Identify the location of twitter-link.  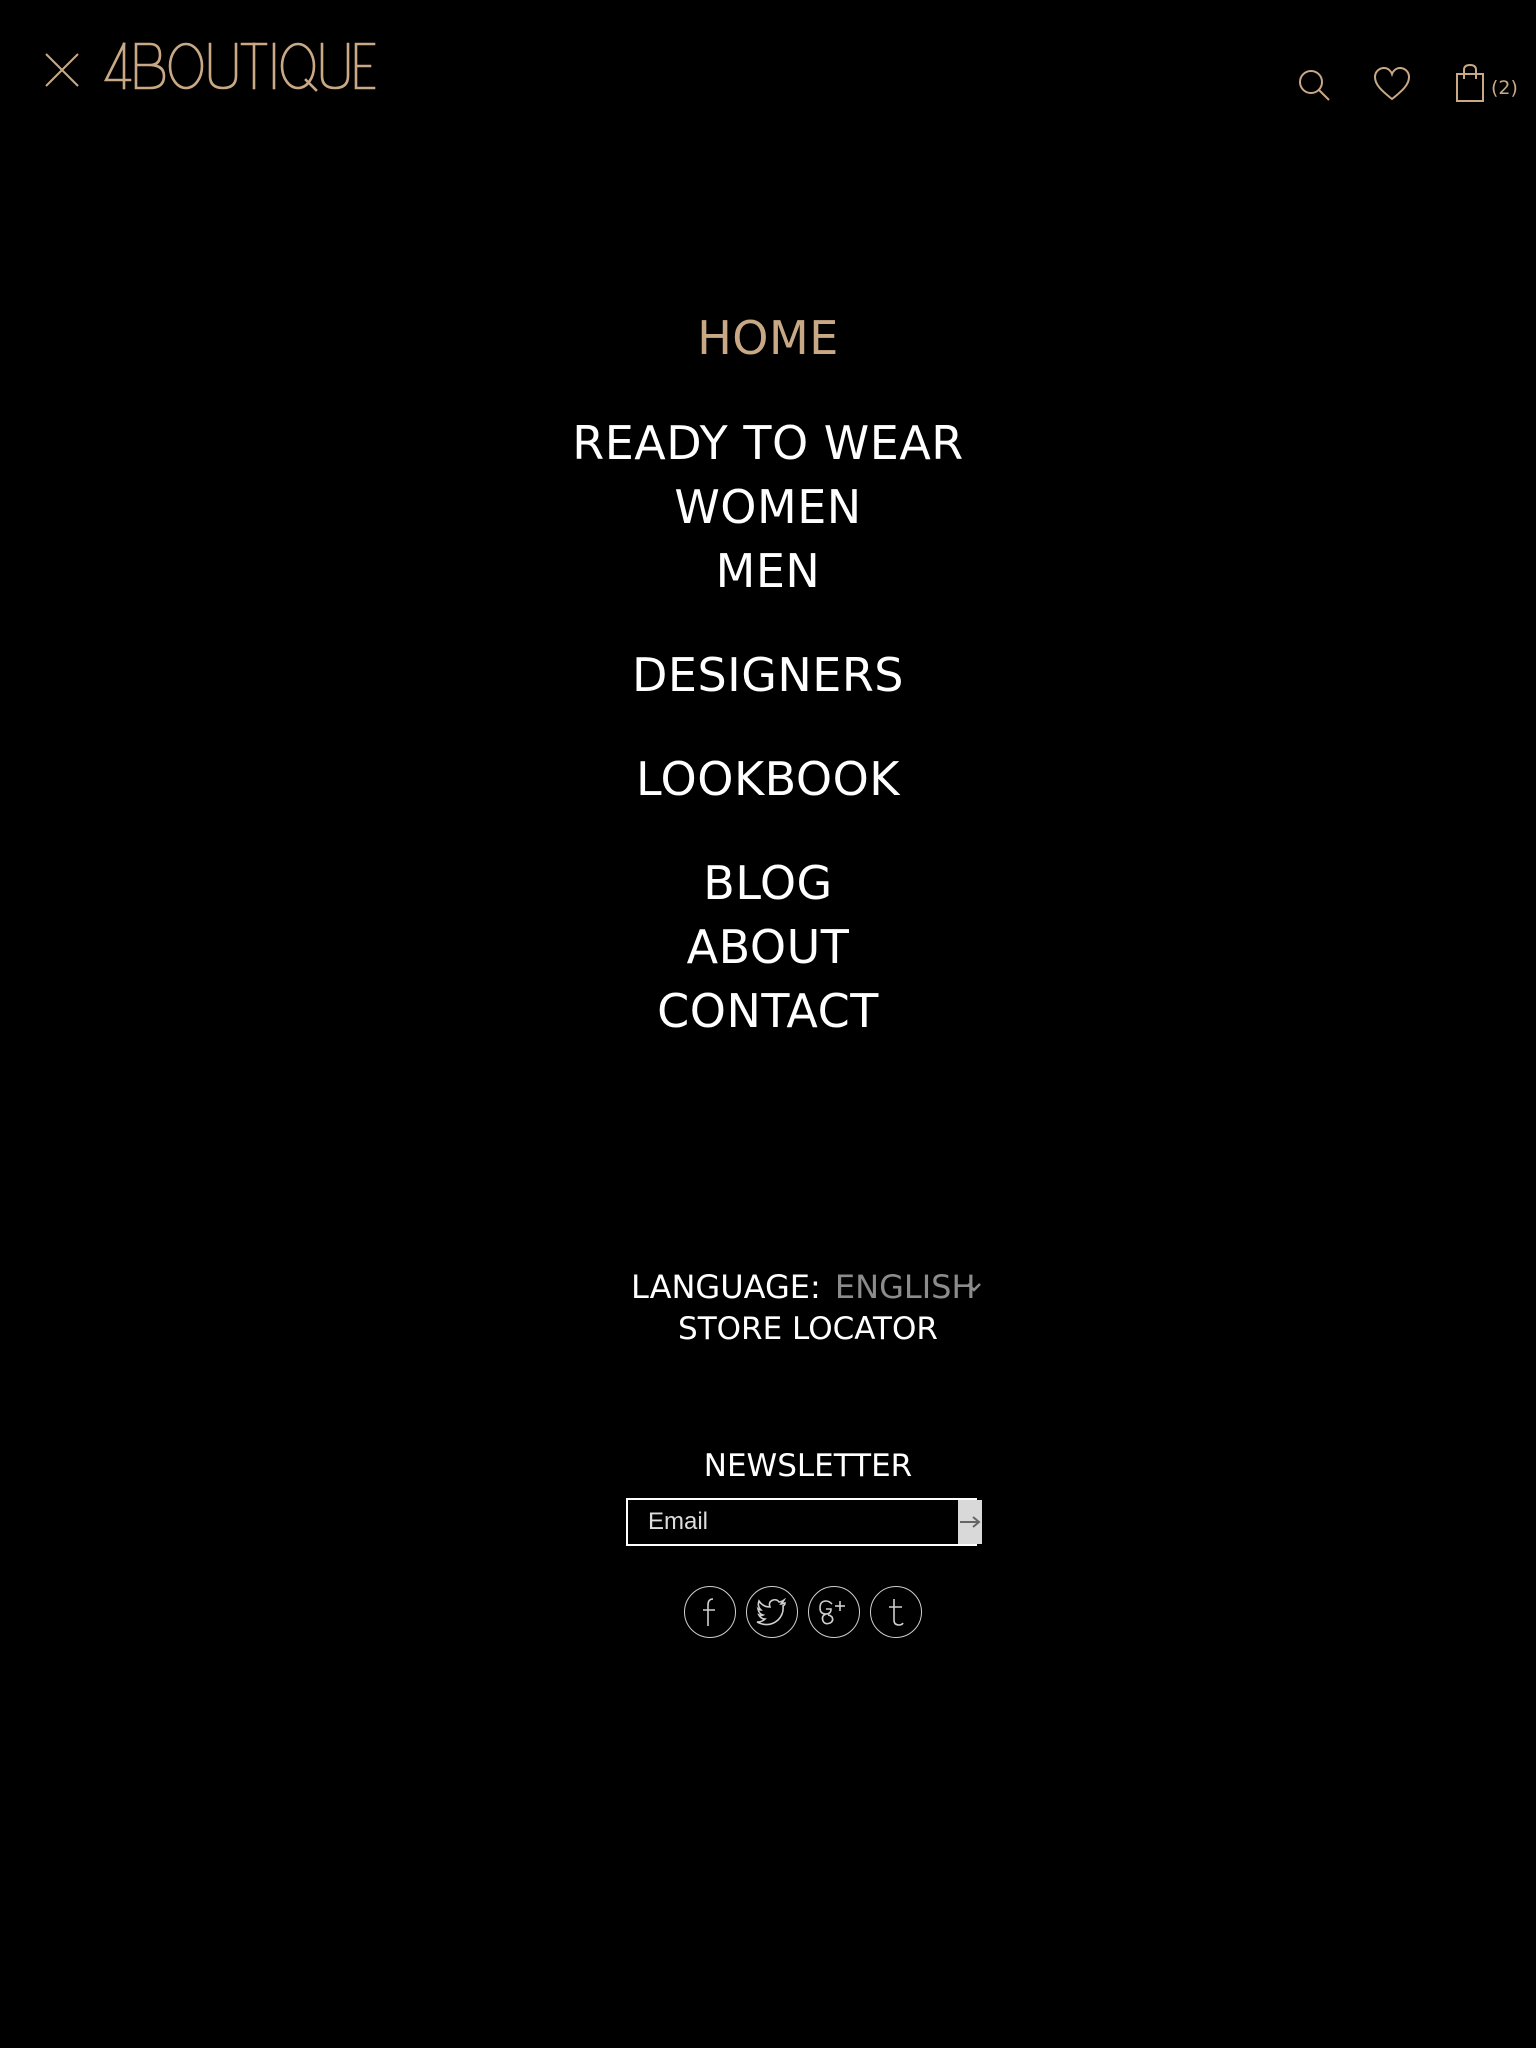
(772, 1612).